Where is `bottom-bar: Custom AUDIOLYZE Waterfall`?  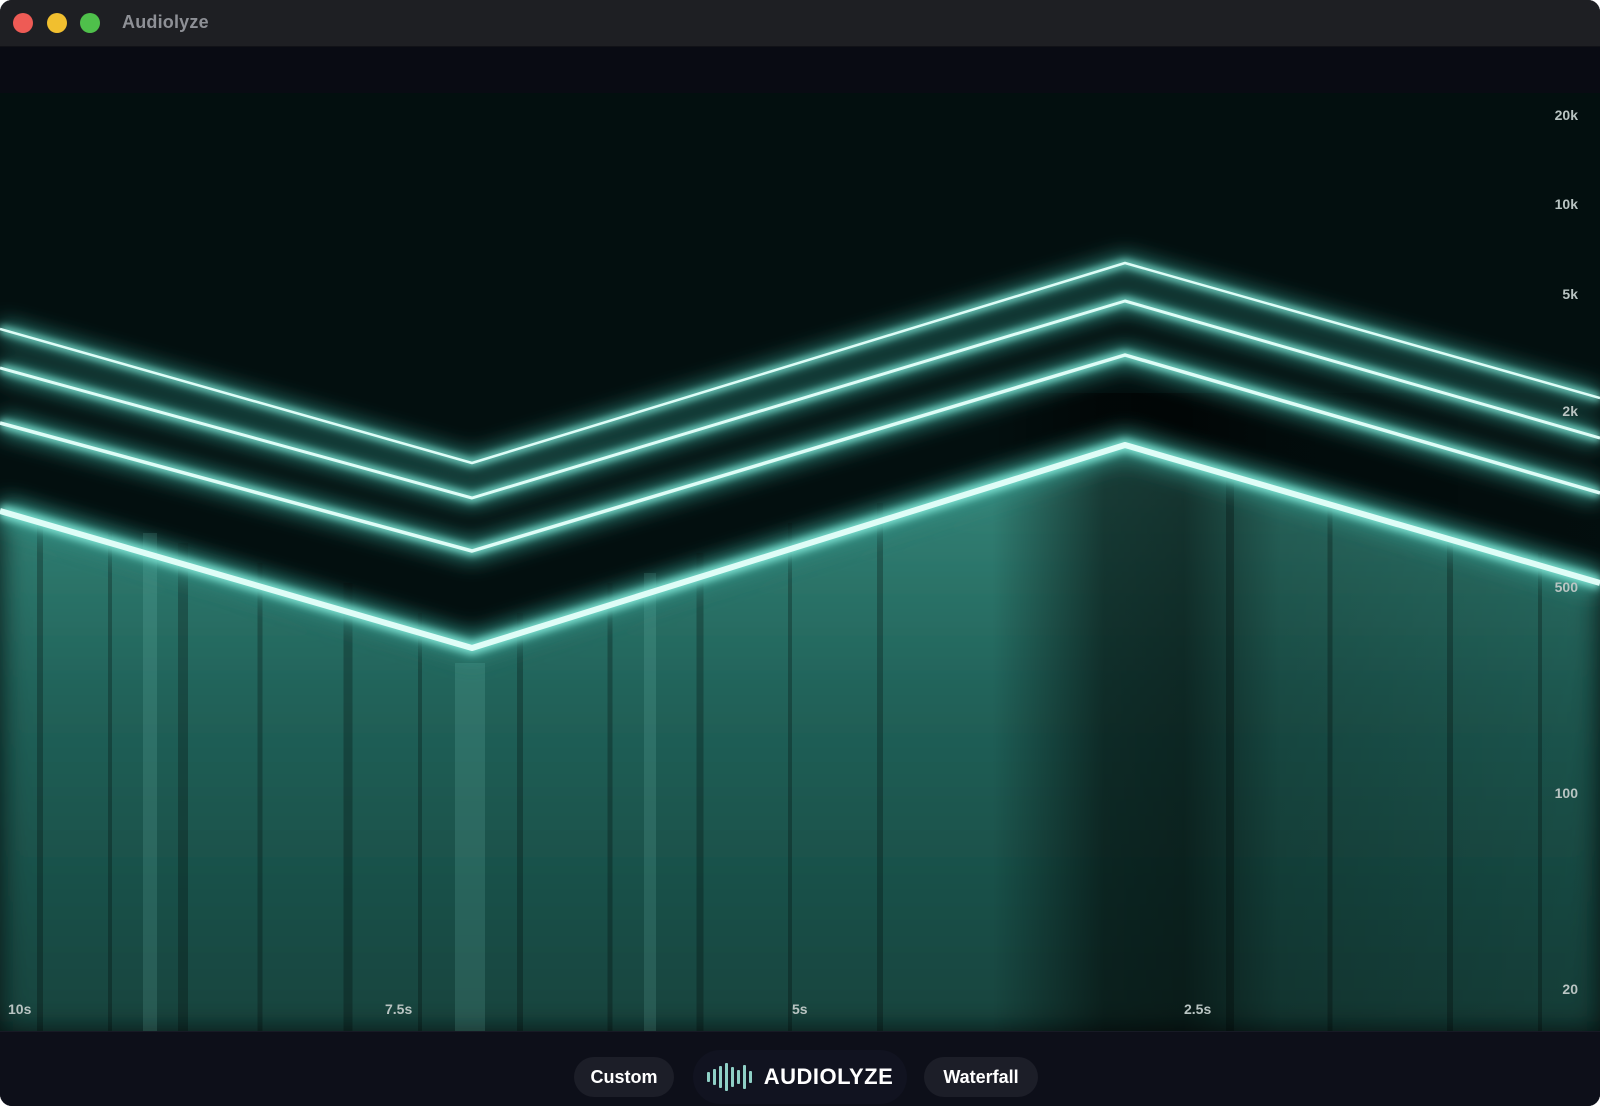
bottom-bar: Custom AUDIOLYZE Waterfall is located at coordinates (800, 1068).